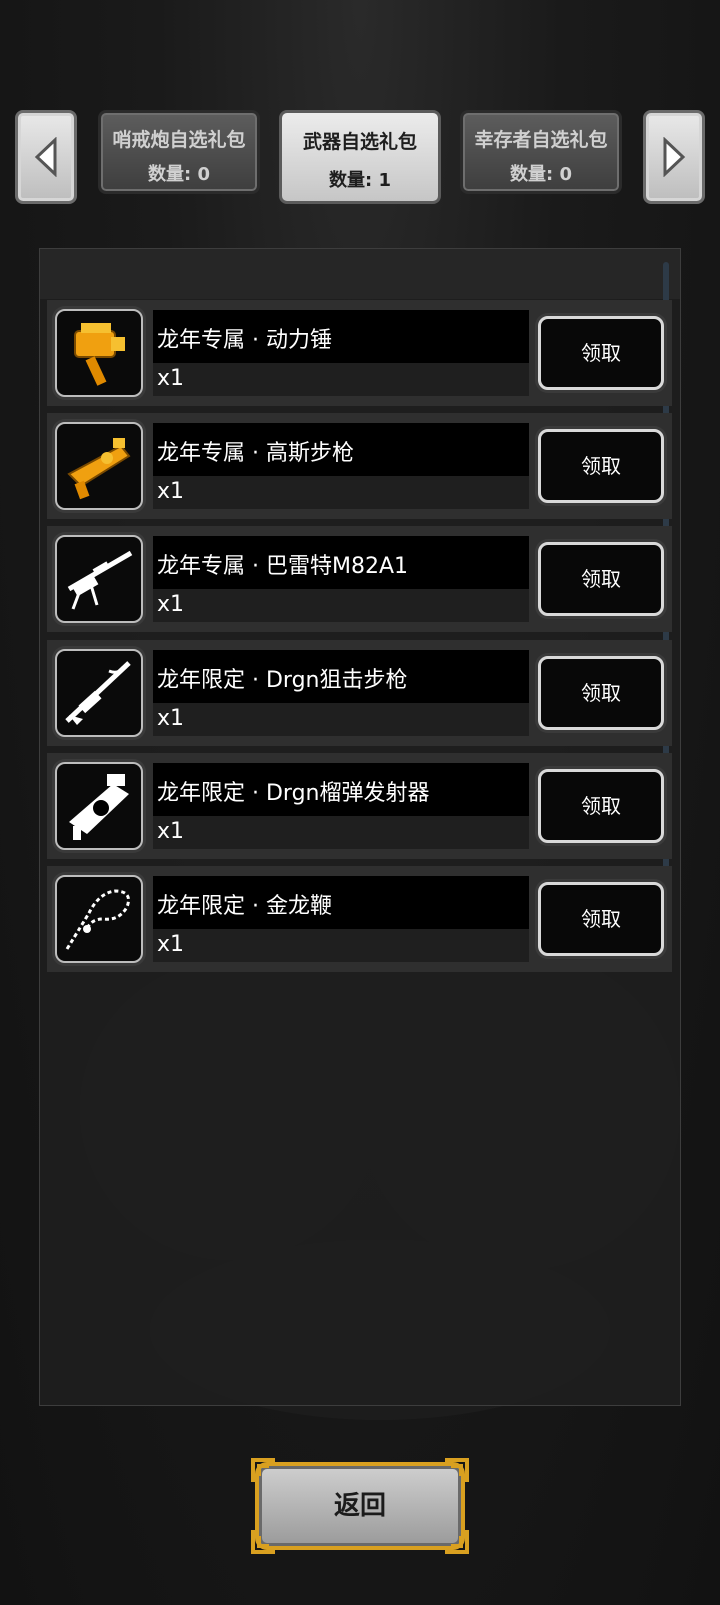 The height and width of the screenshot is (1605, 720). I want to click on item-name: 龙年限定 · Drgn狙击步枪, so click(282, 680).